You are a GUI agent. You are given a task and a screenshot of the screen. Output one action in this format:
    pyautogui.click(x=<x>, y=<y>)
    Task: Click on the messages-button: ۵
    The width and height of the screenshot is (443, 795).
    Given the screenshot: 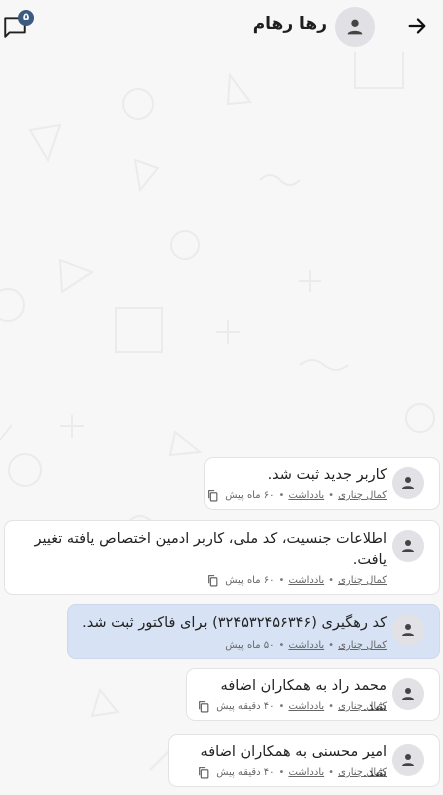 What is the action you would take?
    pyautogui.click(x=18, y=26)
    